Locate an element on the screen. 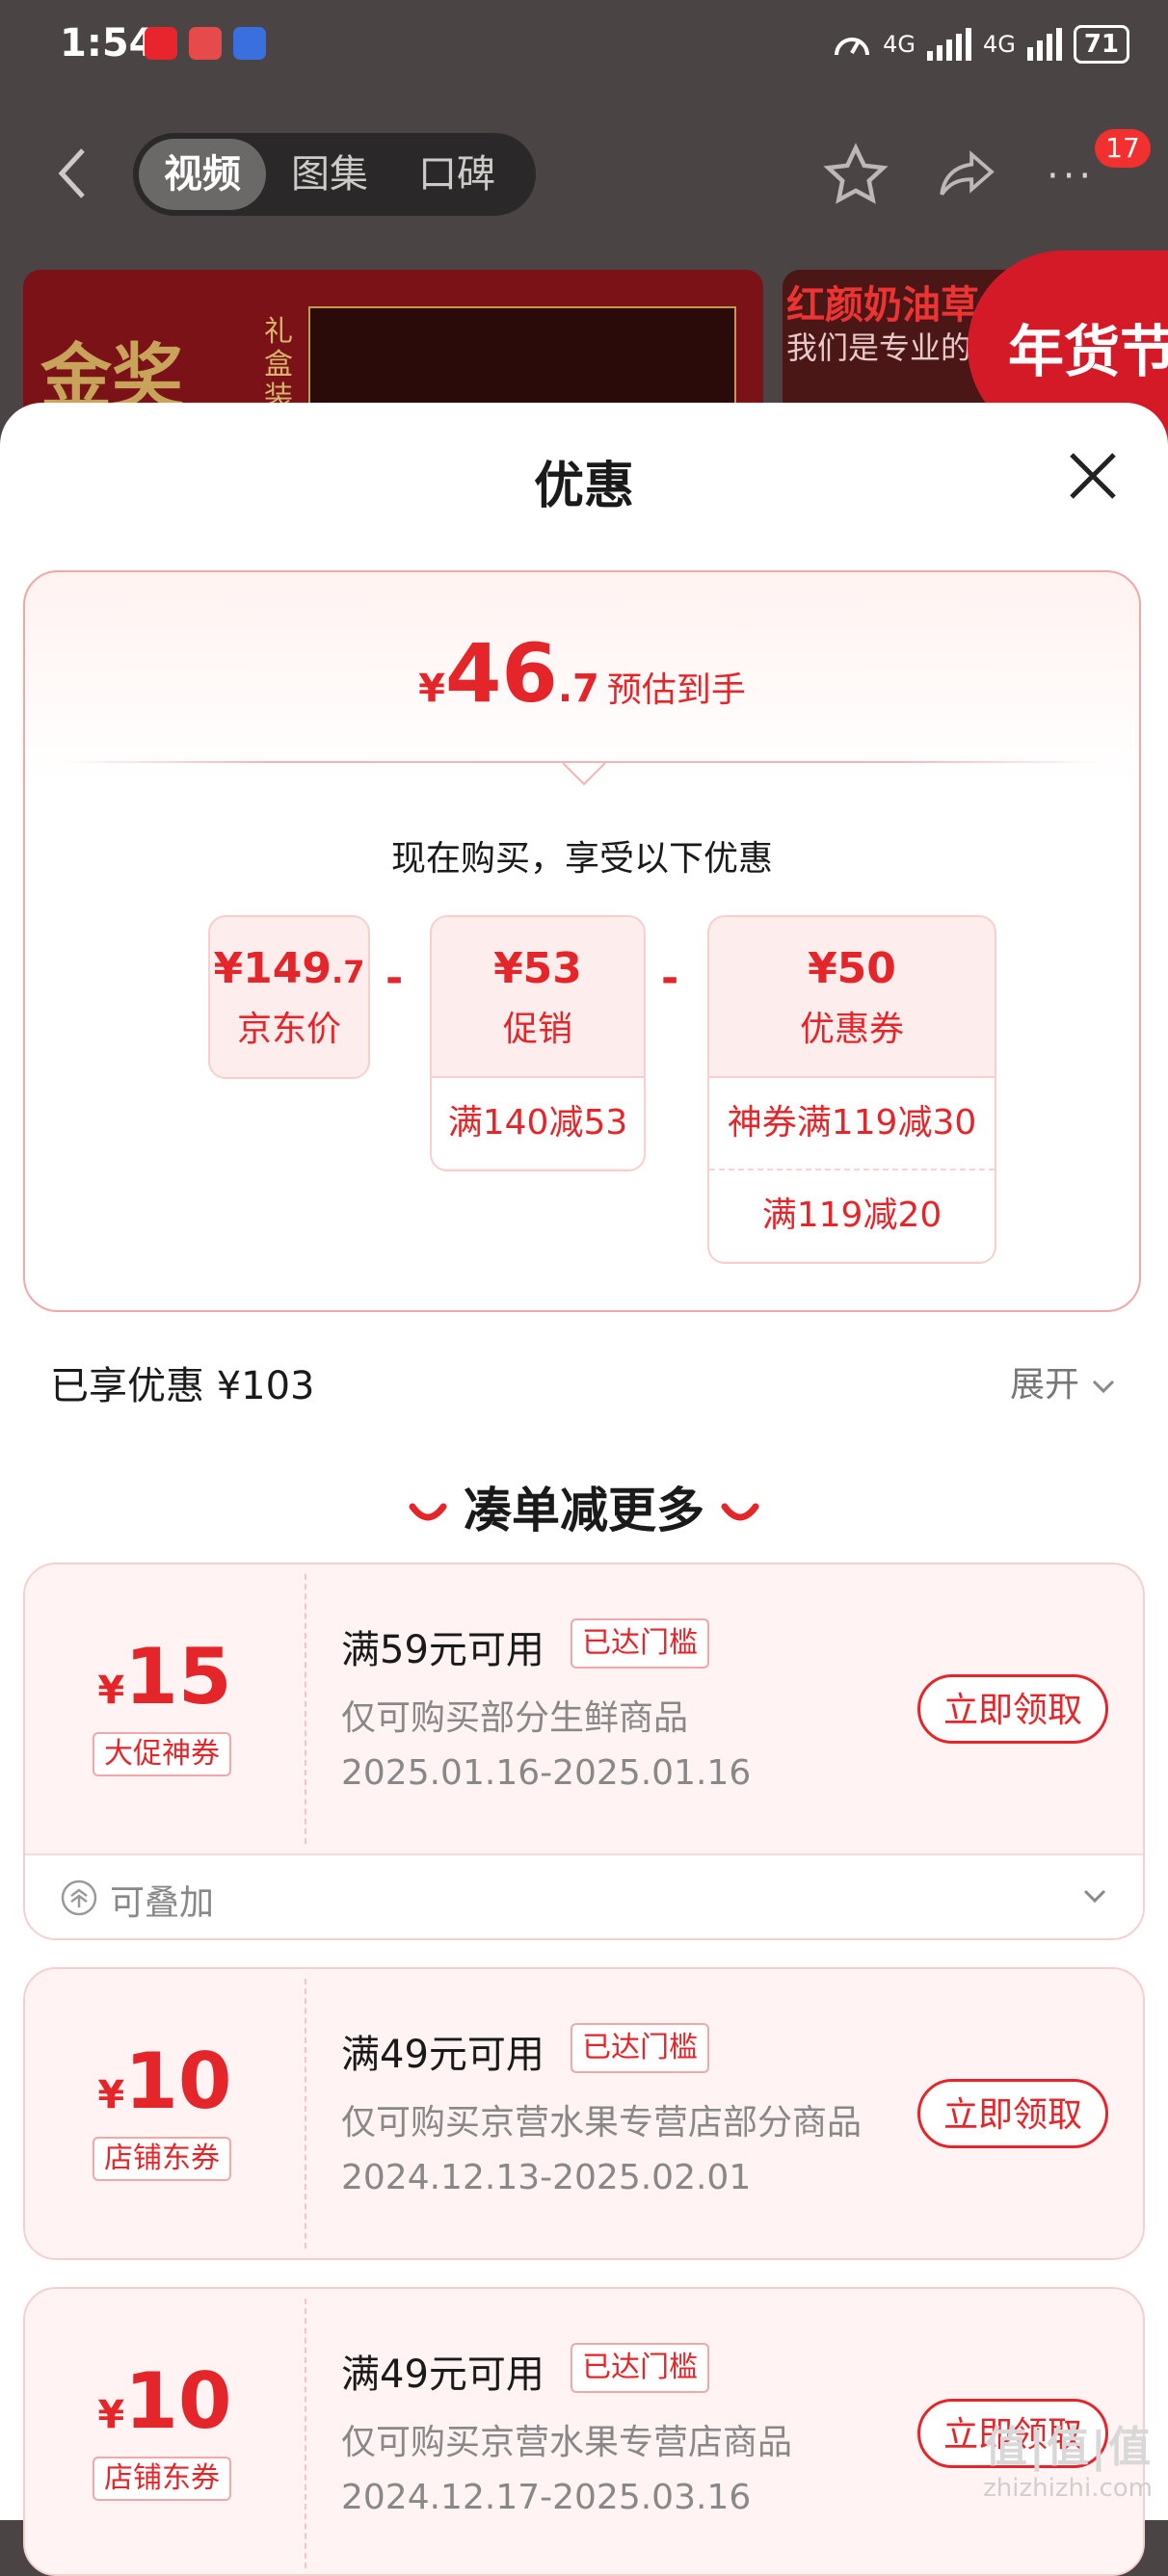 This screenshot has height=2576, width=1168. stackable-label: 可叠加 is located at coordinates (162, 1903).